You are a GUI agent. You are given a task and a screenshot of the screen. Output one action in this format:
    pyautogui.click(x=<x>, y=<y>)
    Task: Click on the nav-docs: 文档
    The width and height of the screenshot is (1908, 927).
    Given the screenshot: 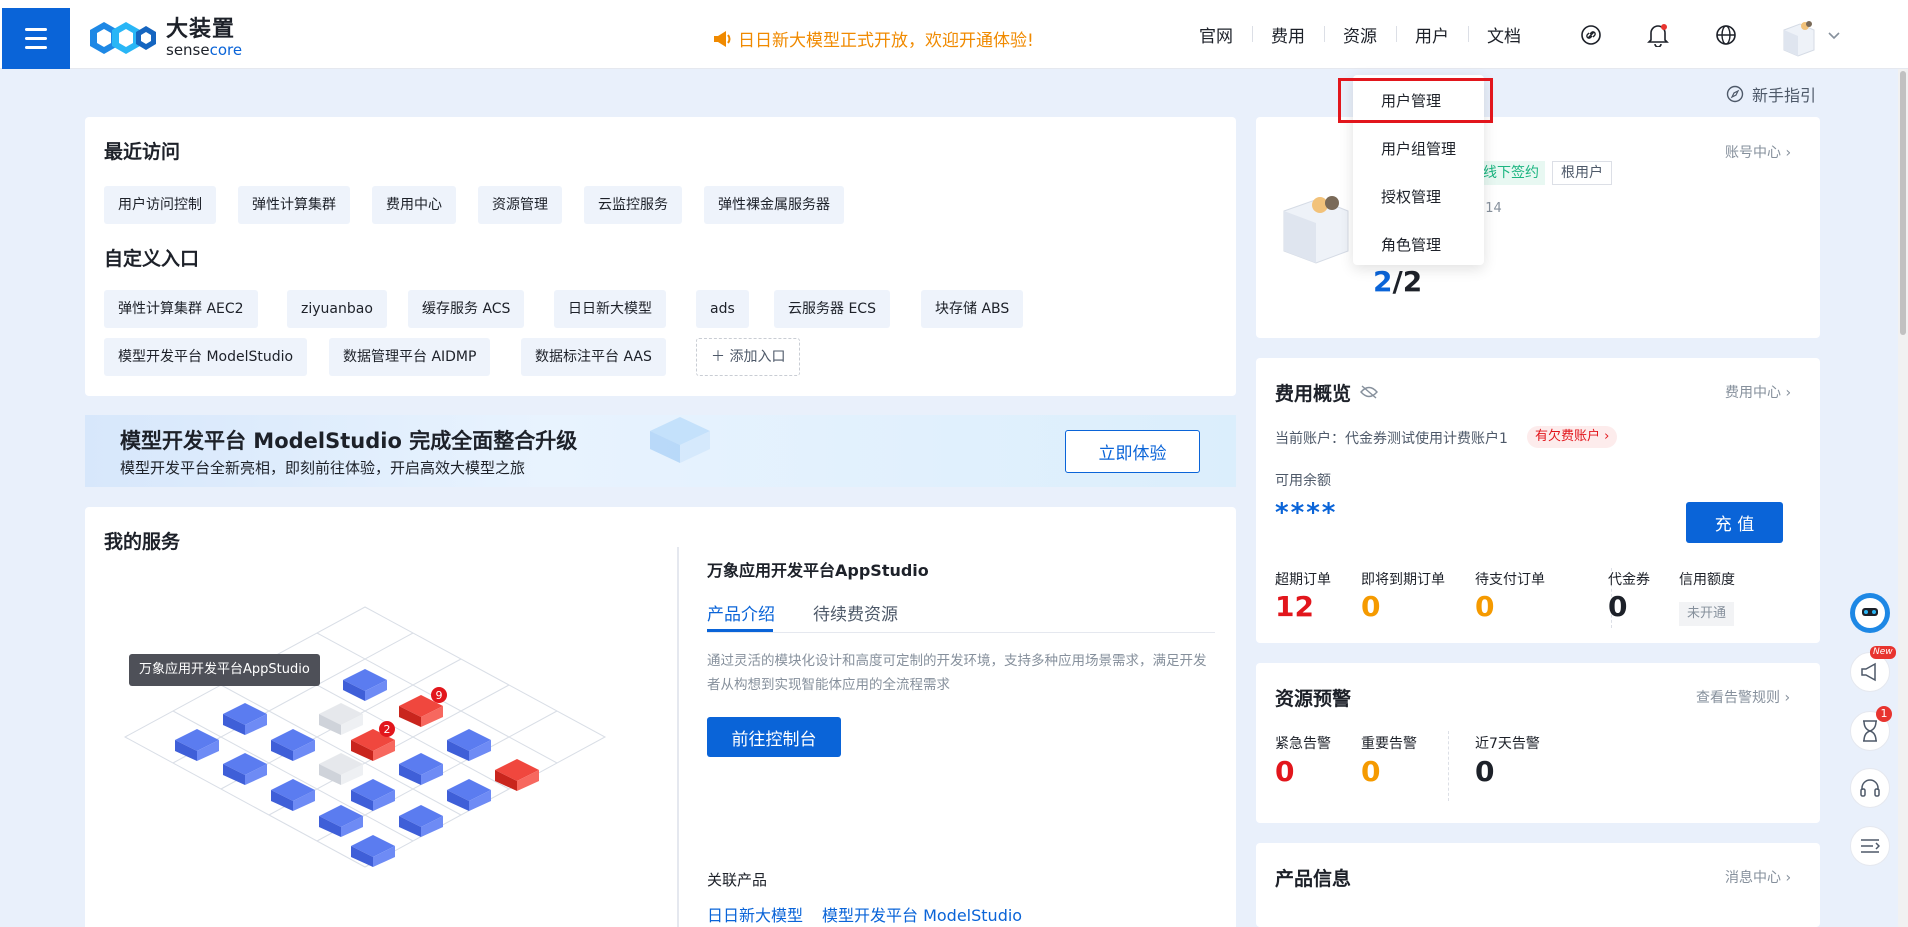 What is the action you would take?
    pyautogui.click(x=1504, y=34)
    